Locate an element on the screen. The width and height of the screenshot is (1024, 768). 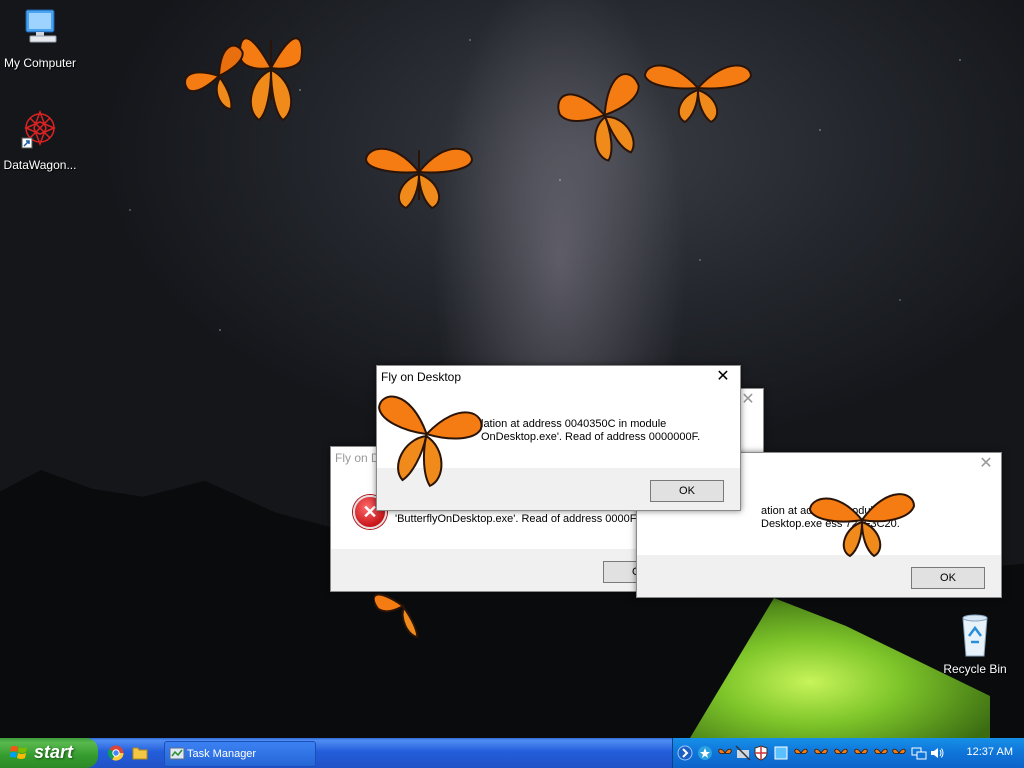
chrome-icon is located at coordinates (116, 753).